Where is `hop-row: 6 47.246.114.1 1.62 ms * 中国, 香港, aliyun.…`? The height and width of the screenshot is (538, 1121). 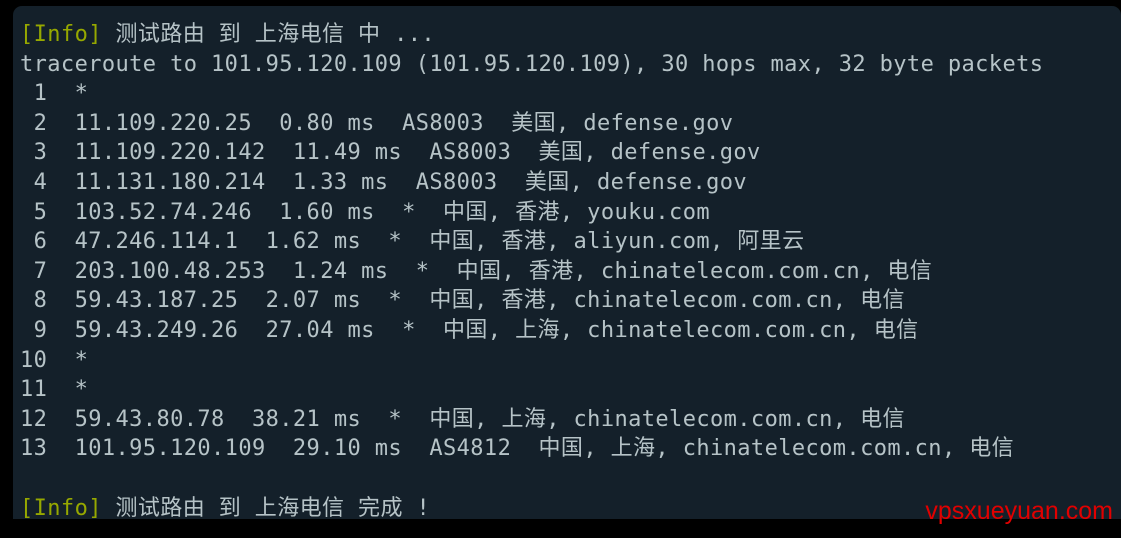
hop-row: 6 47.246.114.1 1.62 ms * 中国, 香港, aliyun.… is located at coordinates (412, 242).